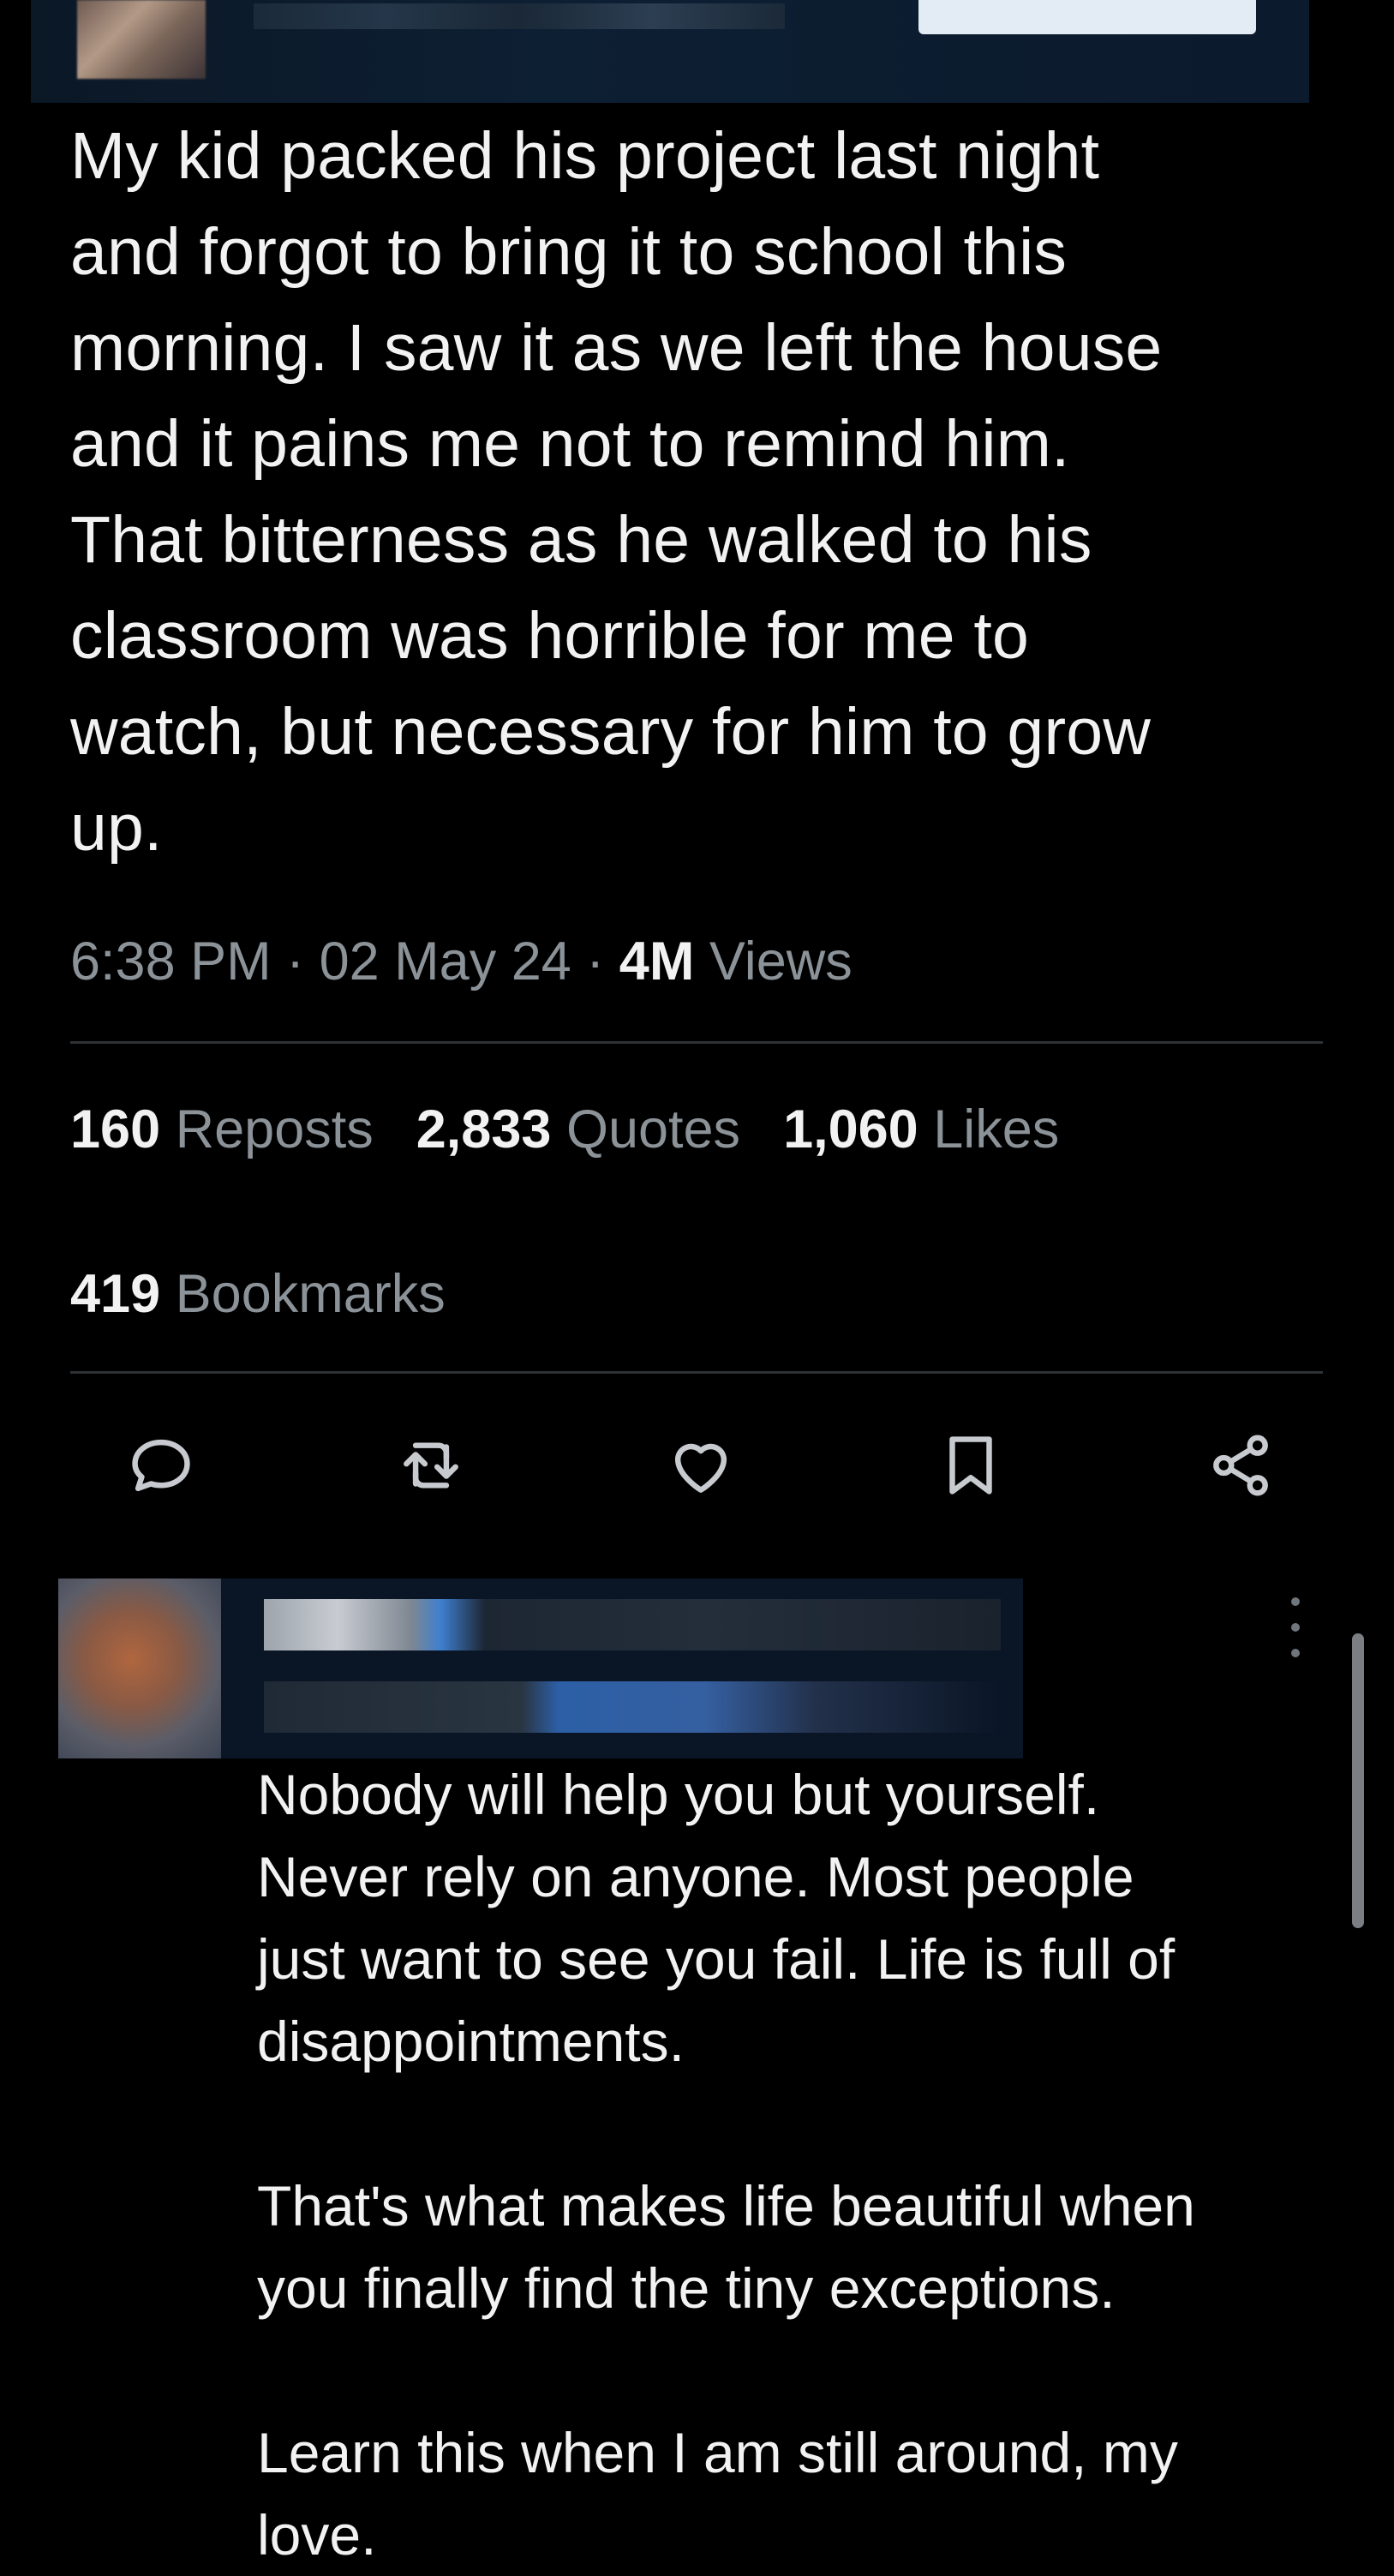  Describe the element at coordinates (484, 1129) in the screenshot. I see `quotes-count: 2,833` at that location.